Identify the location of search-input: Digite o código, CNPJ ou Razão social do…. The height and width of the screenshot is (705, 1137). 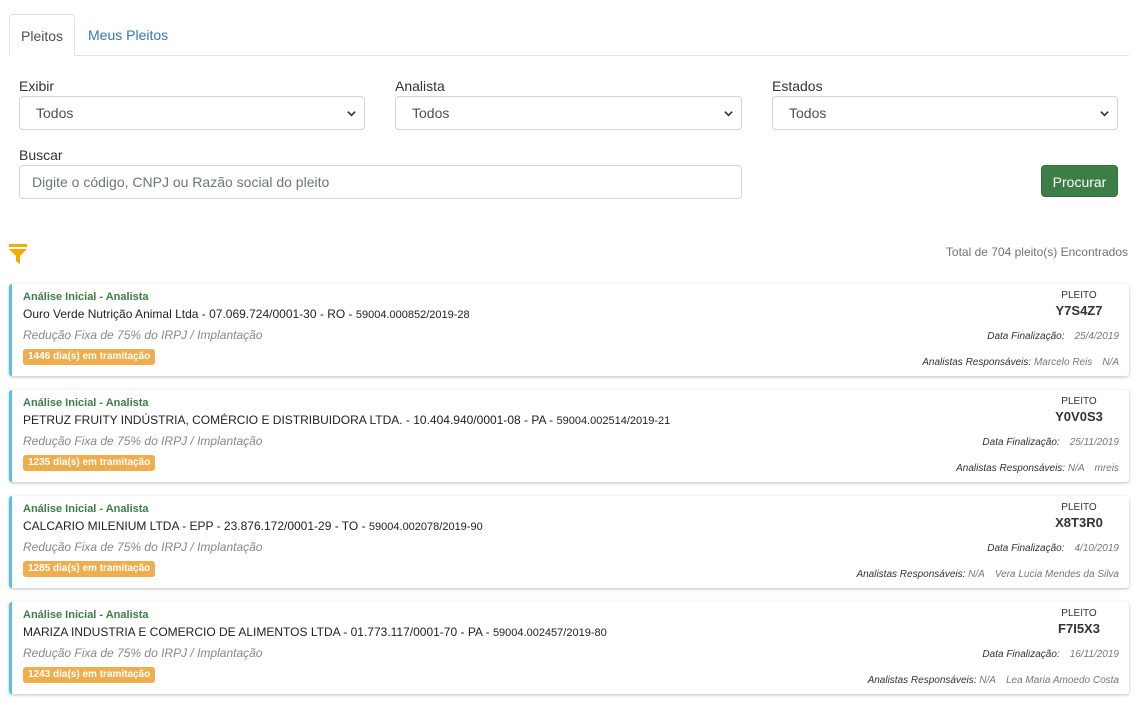
(380, 182).